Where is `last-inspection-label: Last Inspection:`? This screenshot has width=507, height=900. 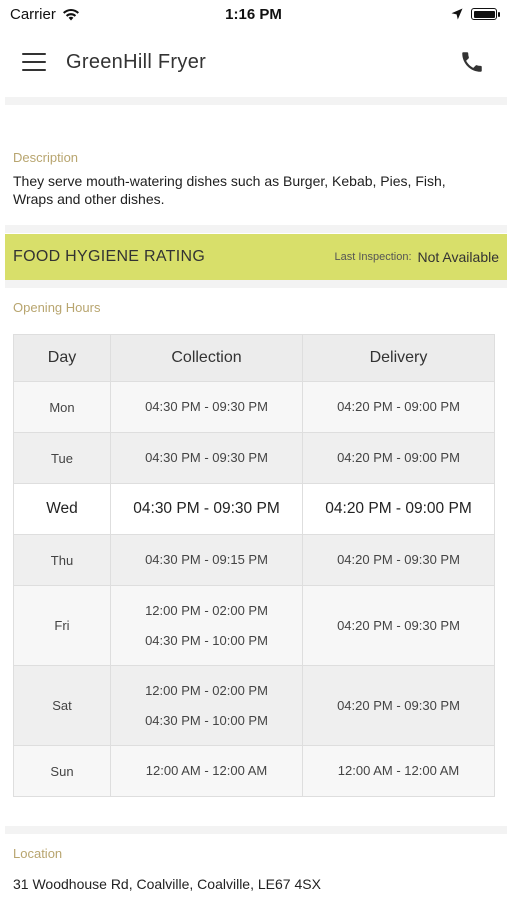 last-inspection-label: Last Inspection: is located at coordinates (373, 257).